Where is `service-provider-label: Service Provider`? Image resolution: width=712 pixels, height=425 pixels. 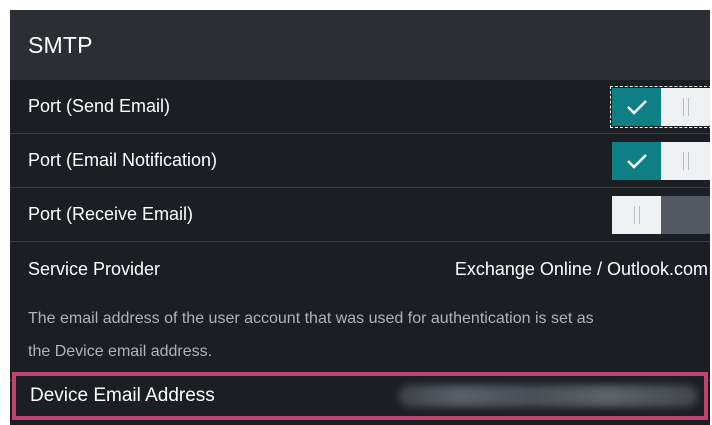 service-provider-label: Service Provider is located at coordinates (94, 268).